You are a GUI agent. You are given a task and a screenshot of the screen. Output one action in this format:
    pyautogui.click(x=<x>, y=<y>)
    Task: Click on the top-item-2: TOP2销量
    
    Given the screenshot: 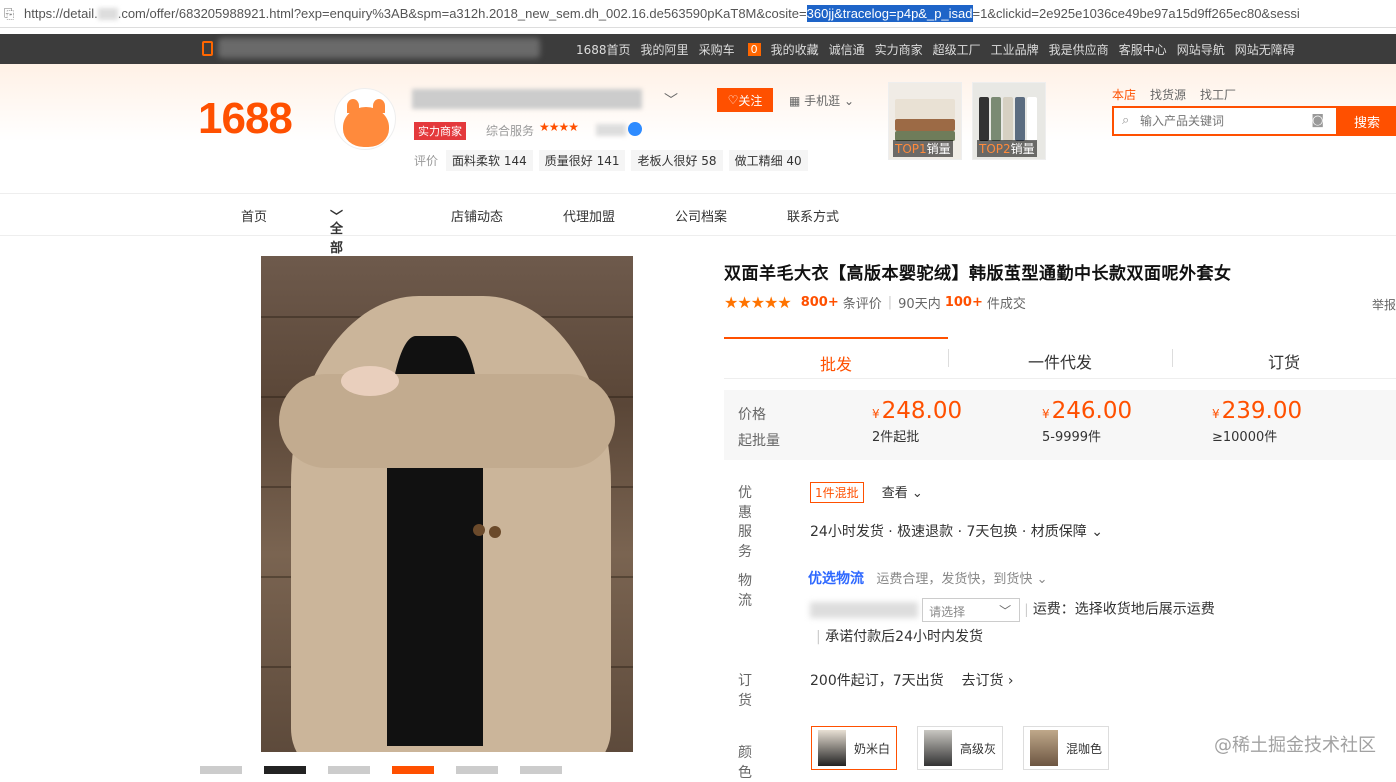 What is the action you would take?
    pyautogui.click(x=1009, y=121)
    